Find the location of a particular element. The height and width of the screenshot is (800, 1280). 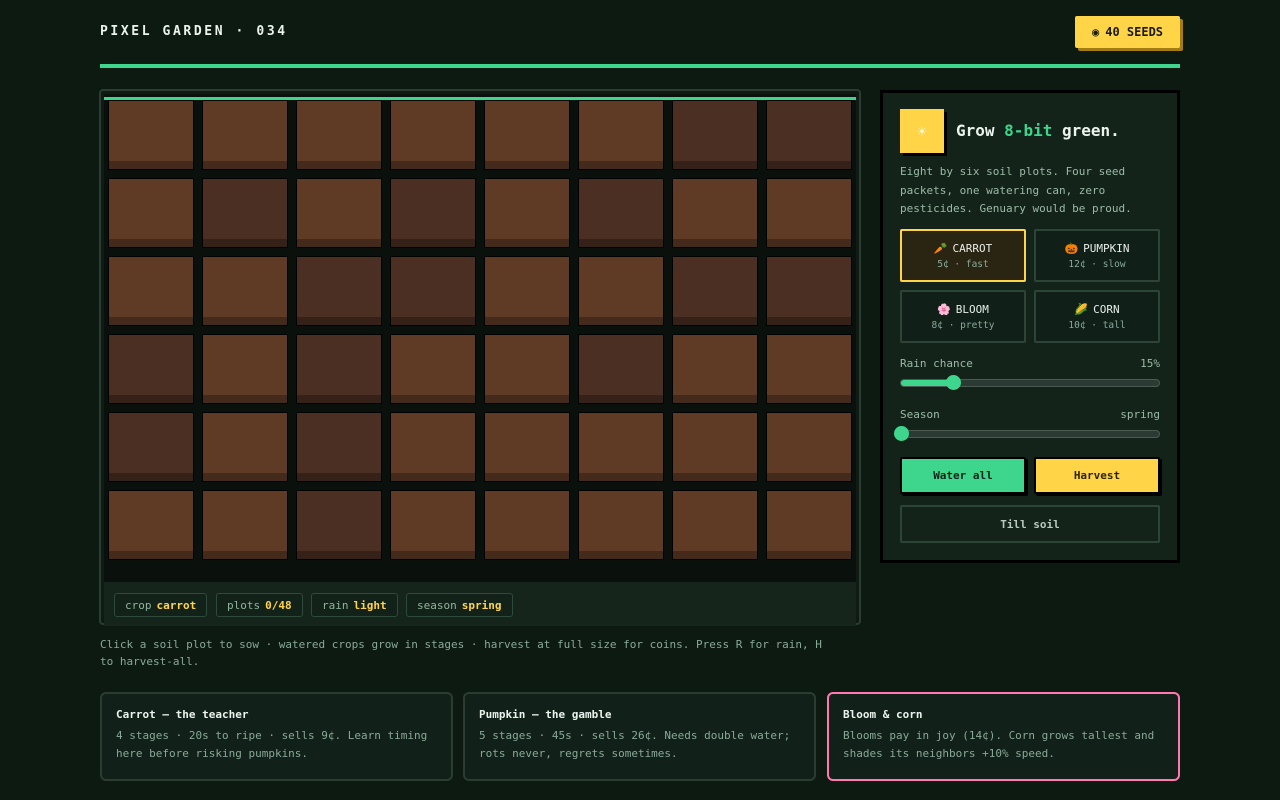

panel-title-accent: 8-bit is located at coordinates (1028, 130).